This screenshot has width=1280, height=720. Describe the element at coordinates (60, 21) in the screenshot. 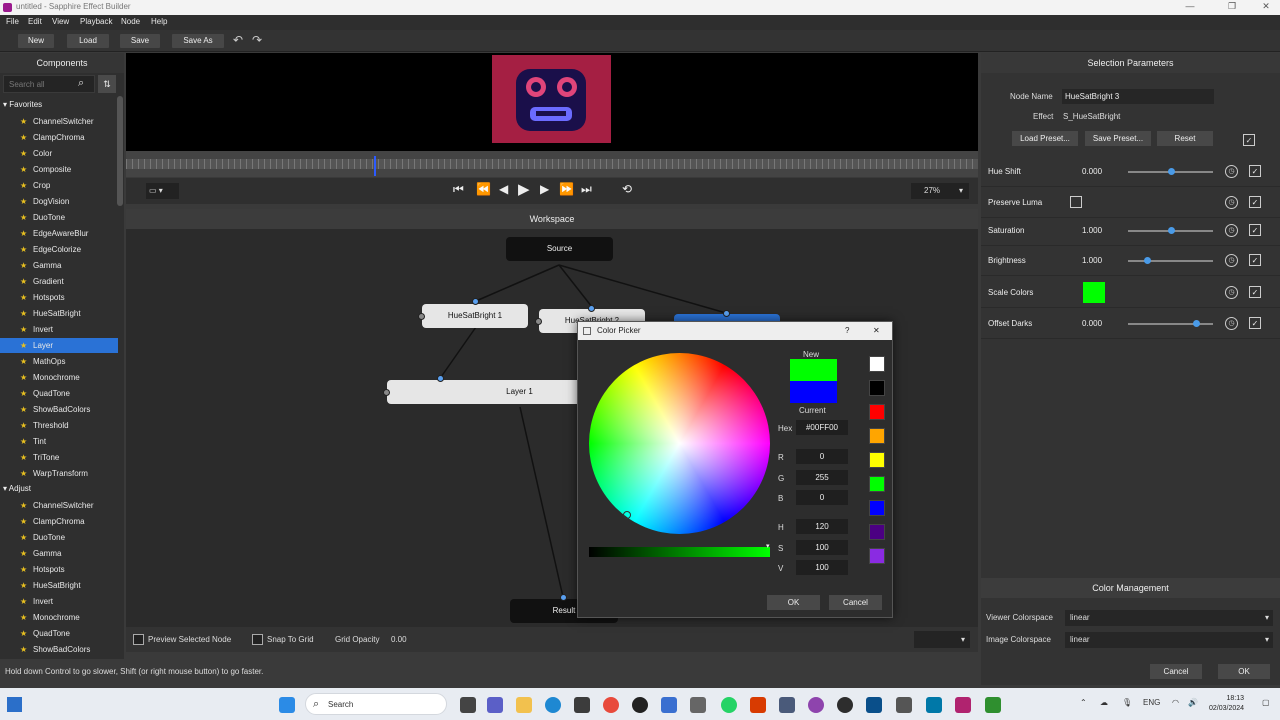

I see `menu-view: View` at that location.